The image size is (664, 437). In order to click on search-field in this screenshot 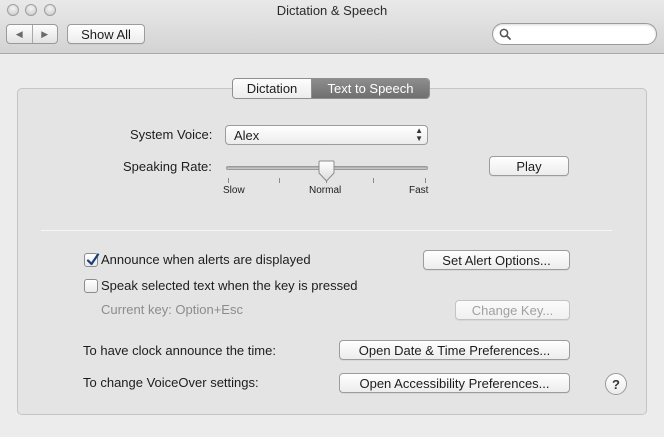, I will do `click(574, 34)`.